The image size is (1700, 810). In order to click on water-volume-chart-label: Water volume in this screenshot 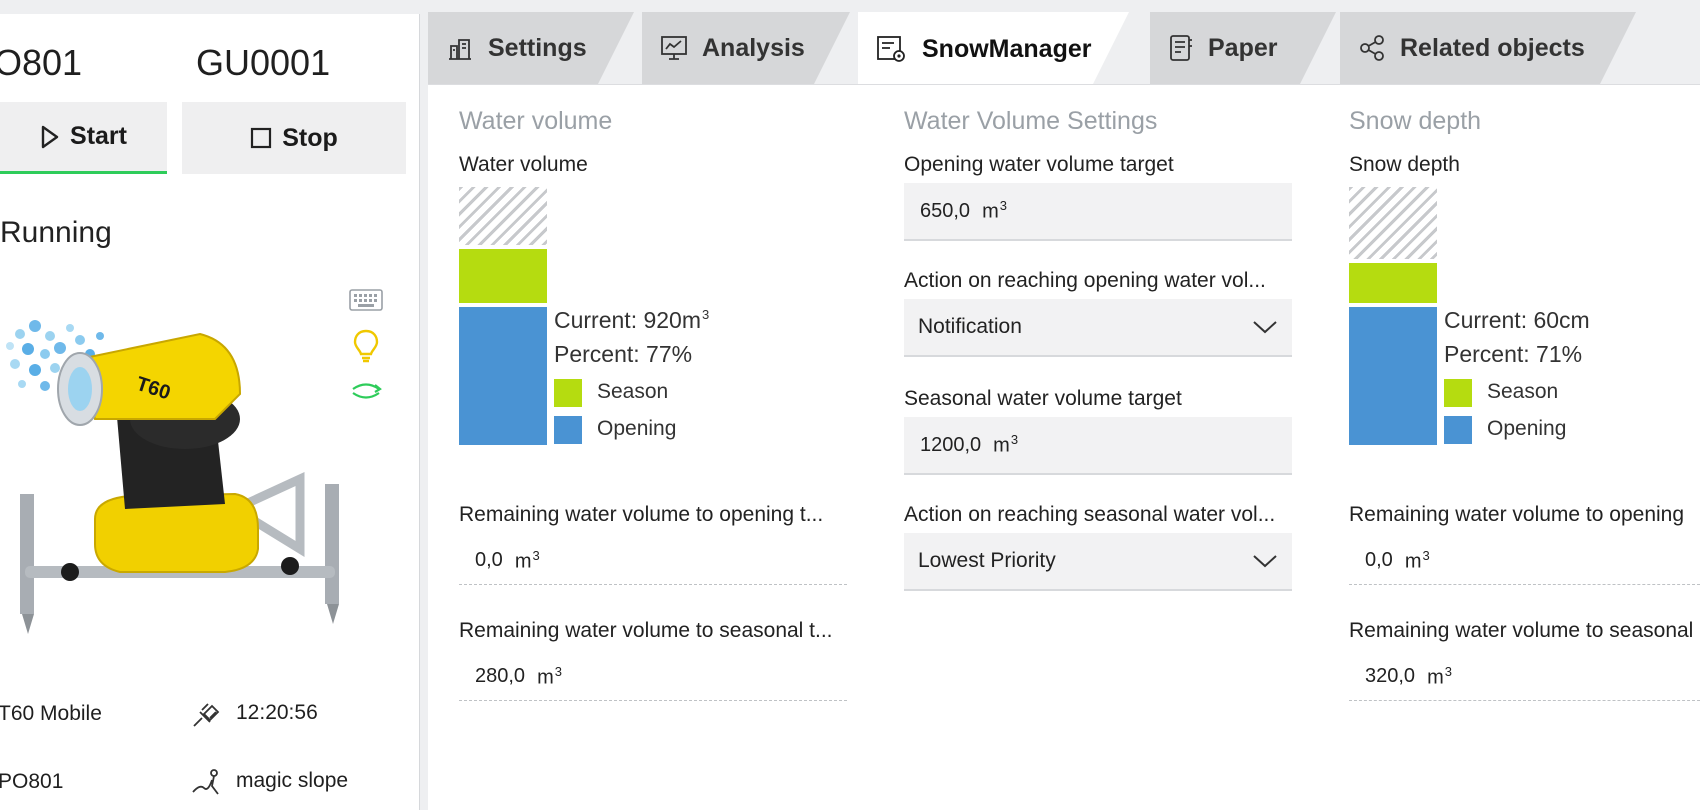, I will do `click(523, 164)`.